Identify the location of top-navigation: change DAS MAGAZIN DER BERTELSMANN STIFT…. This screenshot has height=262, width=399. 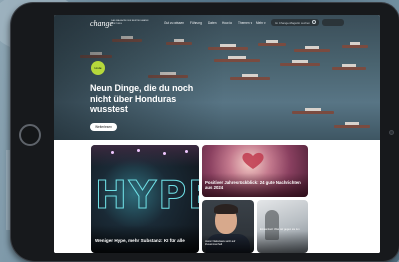
(217, 23).